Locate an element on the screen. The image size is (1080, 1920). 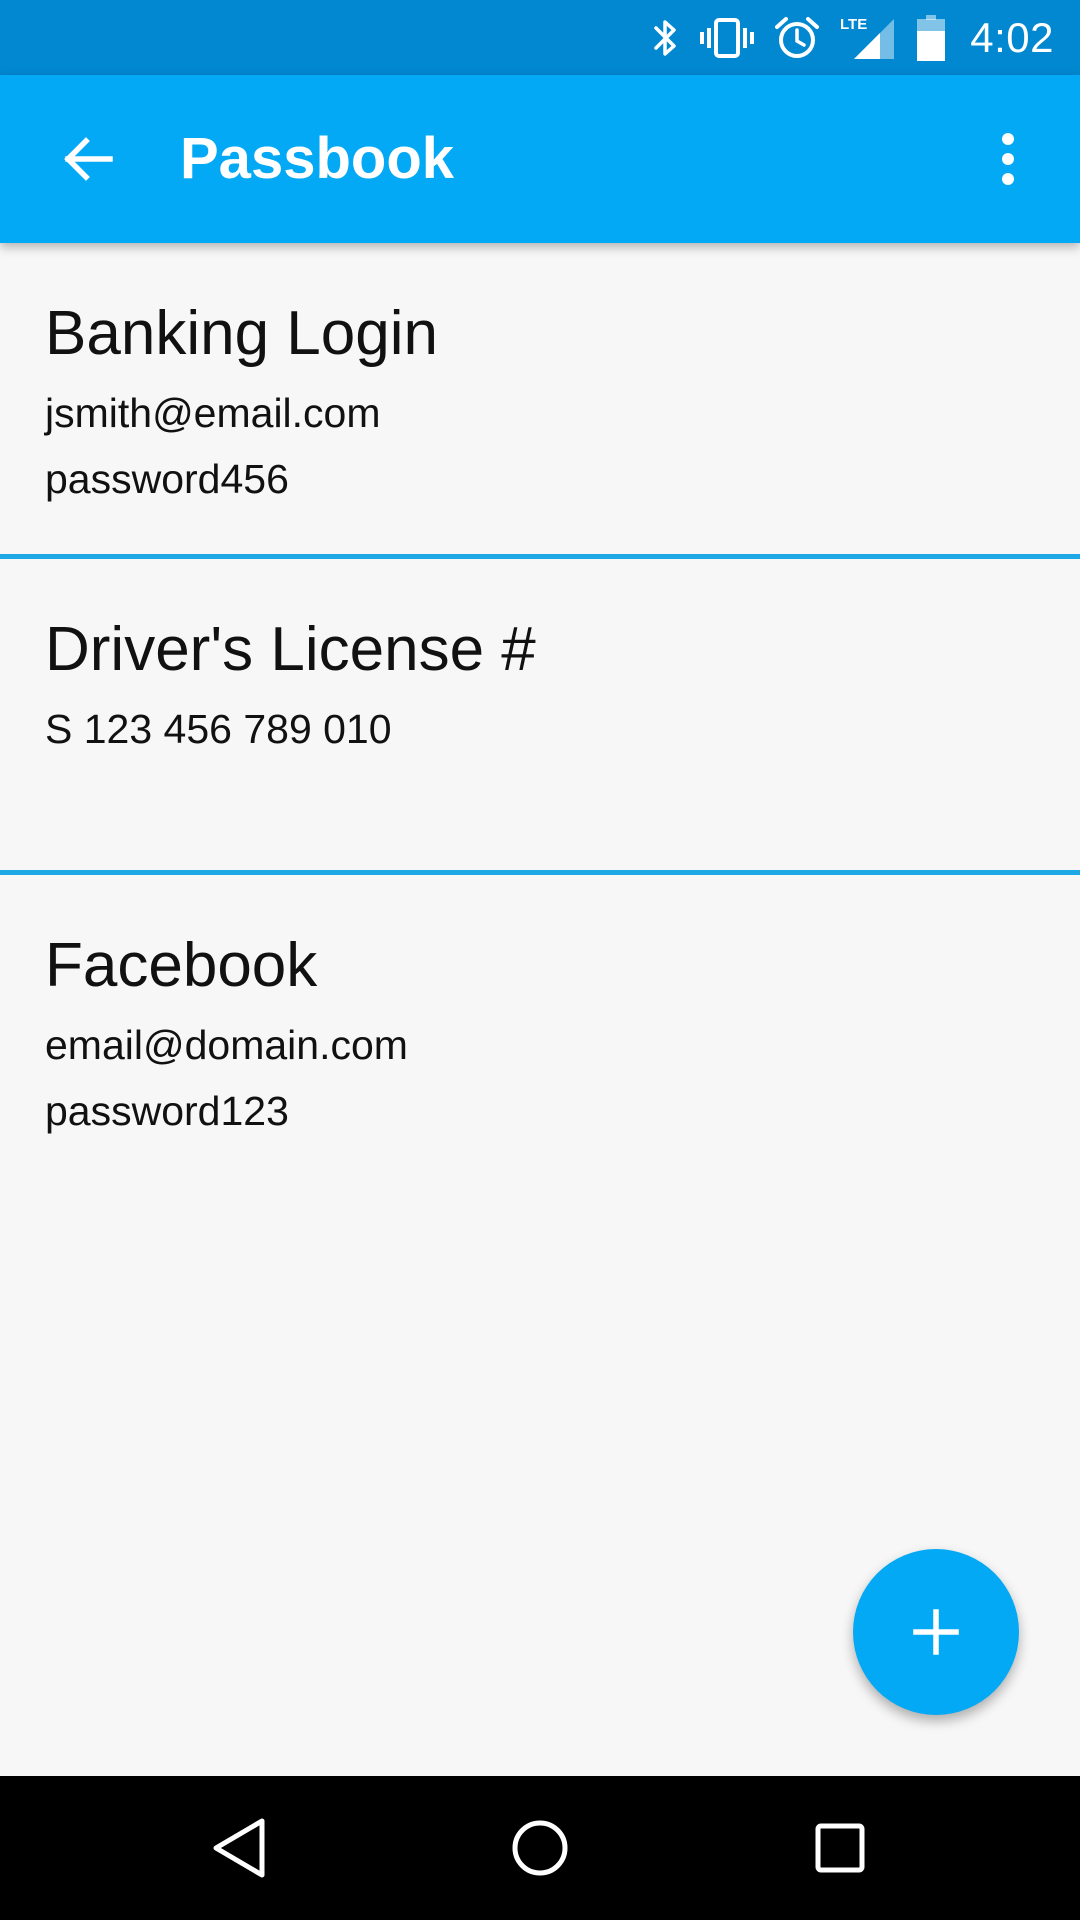
overflow-menu-button is located at coordinates (1008, 159).